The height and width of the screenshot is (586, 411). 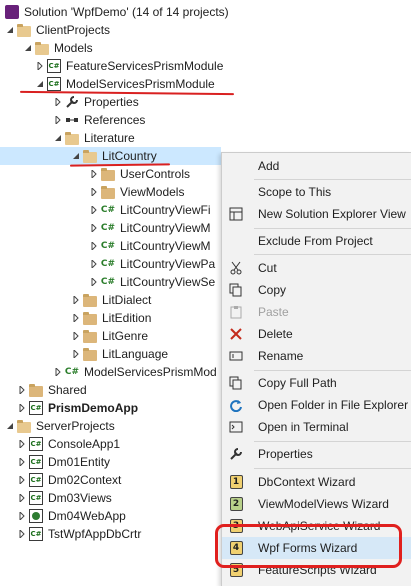 What do you see at coordinates (316, 504) in the screenshot?
I see `menu-item-viewmodelviews-wizard: 2 ViewModelViews Wizard` at bounding box center [316, 504].